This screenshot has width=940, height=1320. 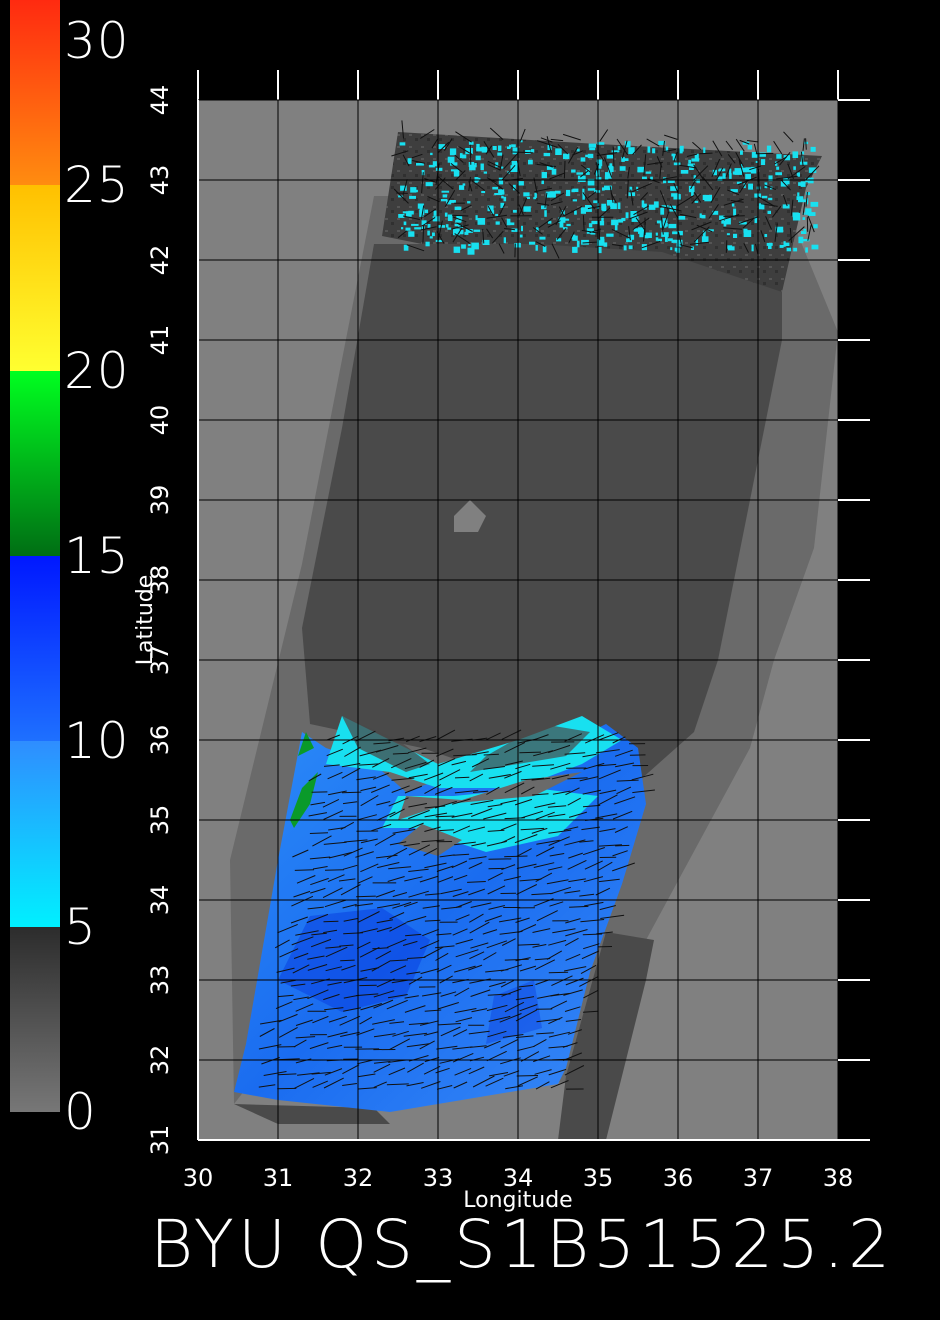 I want to click on y-tick-label: 36, so click(x=160, y=740).